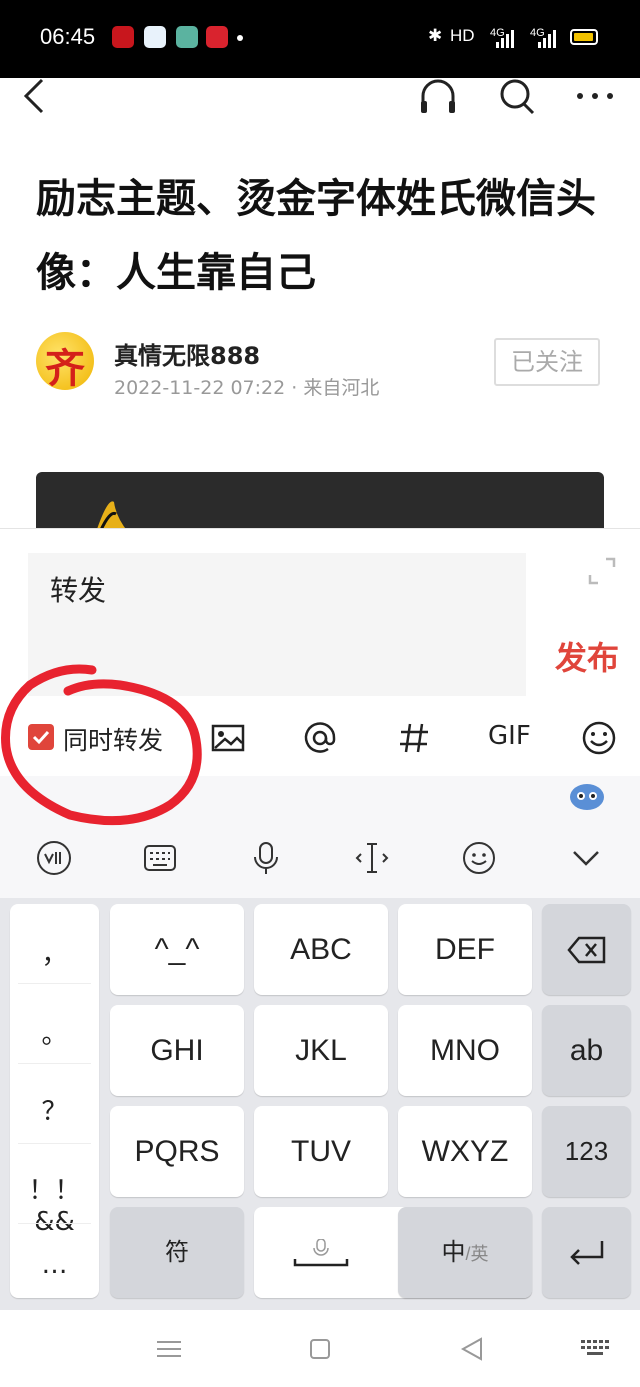 The width and height of the screenshot is (640, 1387). Describe the element at coordinates (453, 1252) in the screenshot. I see `lang-main: 中` at that location.